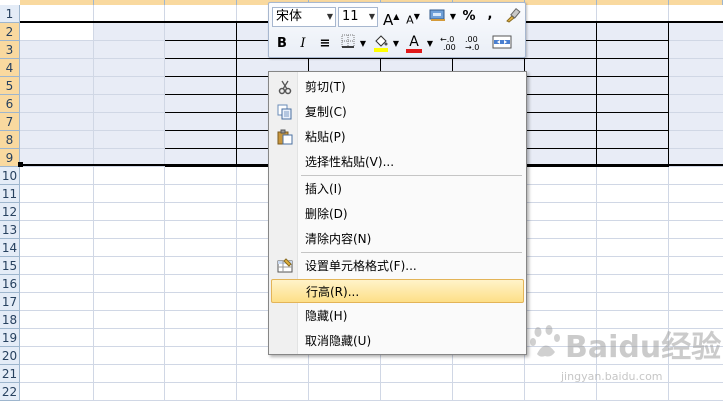 The height and width of the screenshot is (404, 723). Describe the element at coordinates (10, 284) in the screenshot. I see `row-header: 16` at that location.